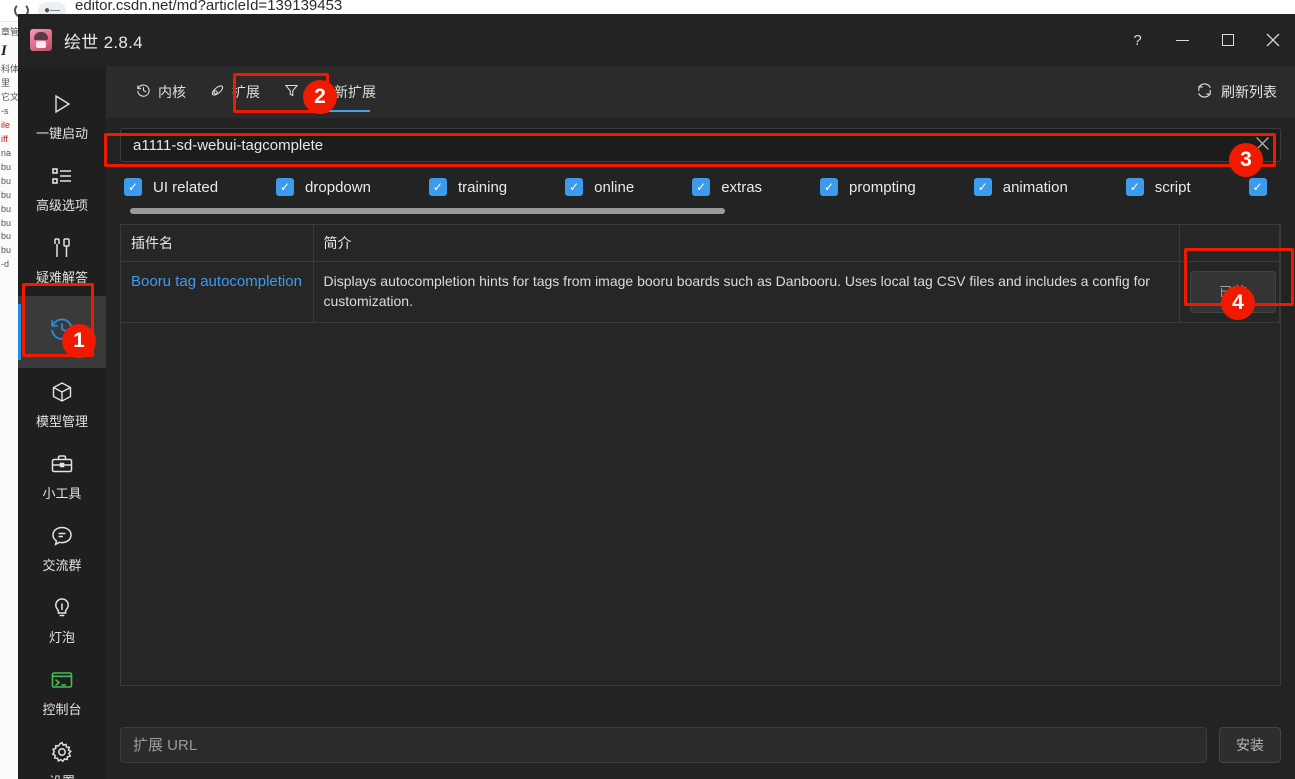 This screenshot has height=779, width=1295. Describe the element at coordinates (41, 40) in the screenshot. I see `app-logo-icon` at that location.